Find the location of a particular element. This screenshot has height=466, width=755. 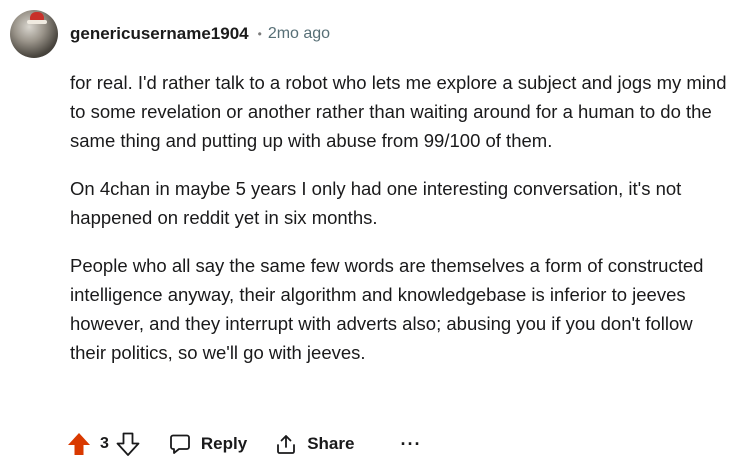

avatar-santa-hat is located at coordinates (37, 18).